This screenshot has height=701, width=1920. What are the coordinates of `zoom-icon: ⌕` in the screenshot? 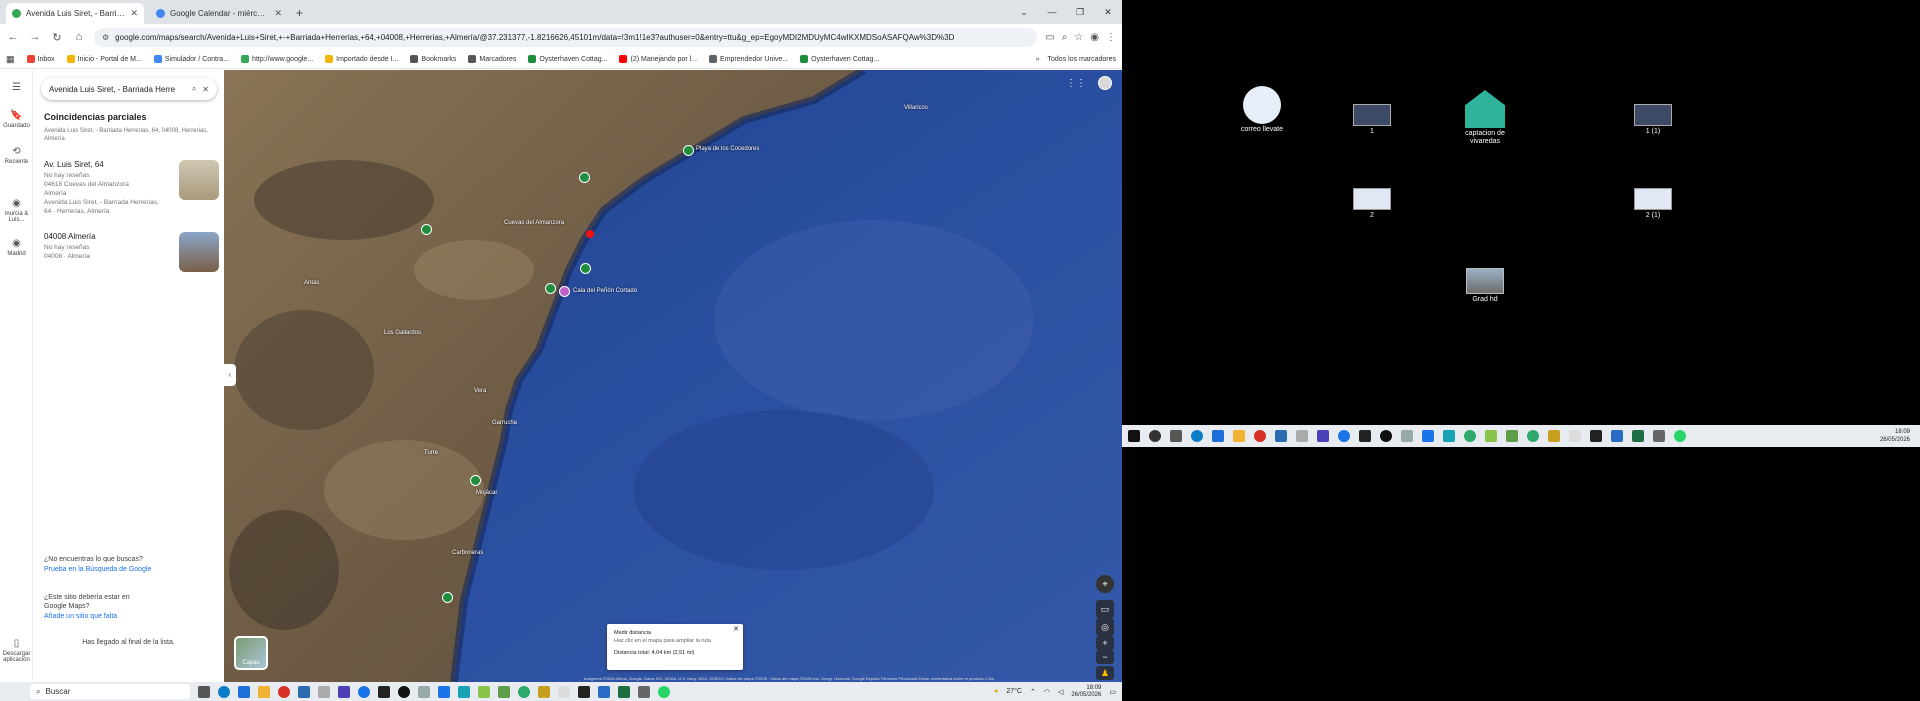 It's located at (1065, 37).